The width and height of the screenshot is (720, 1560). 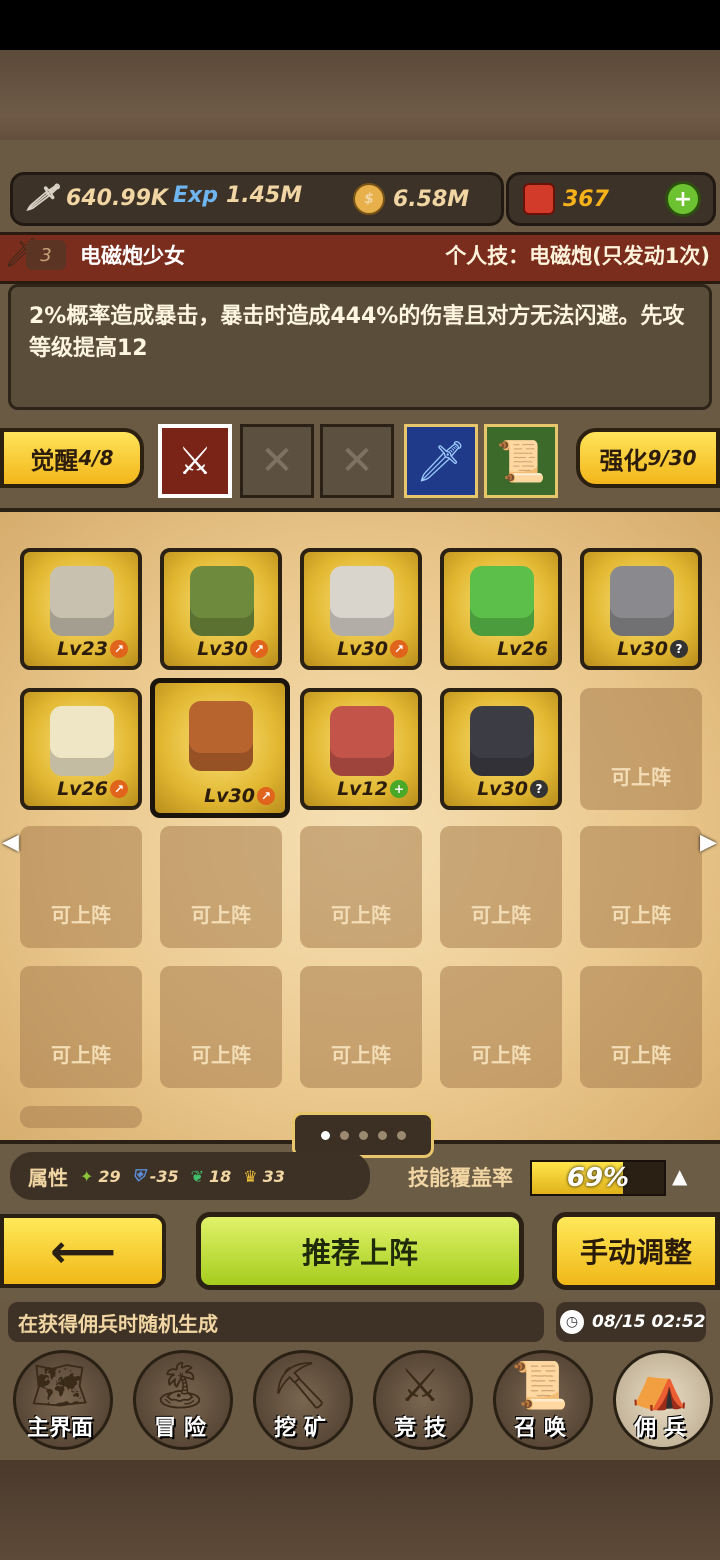 I want to click on crown-attr: ♛ 33, so click(x=264, y=1176).